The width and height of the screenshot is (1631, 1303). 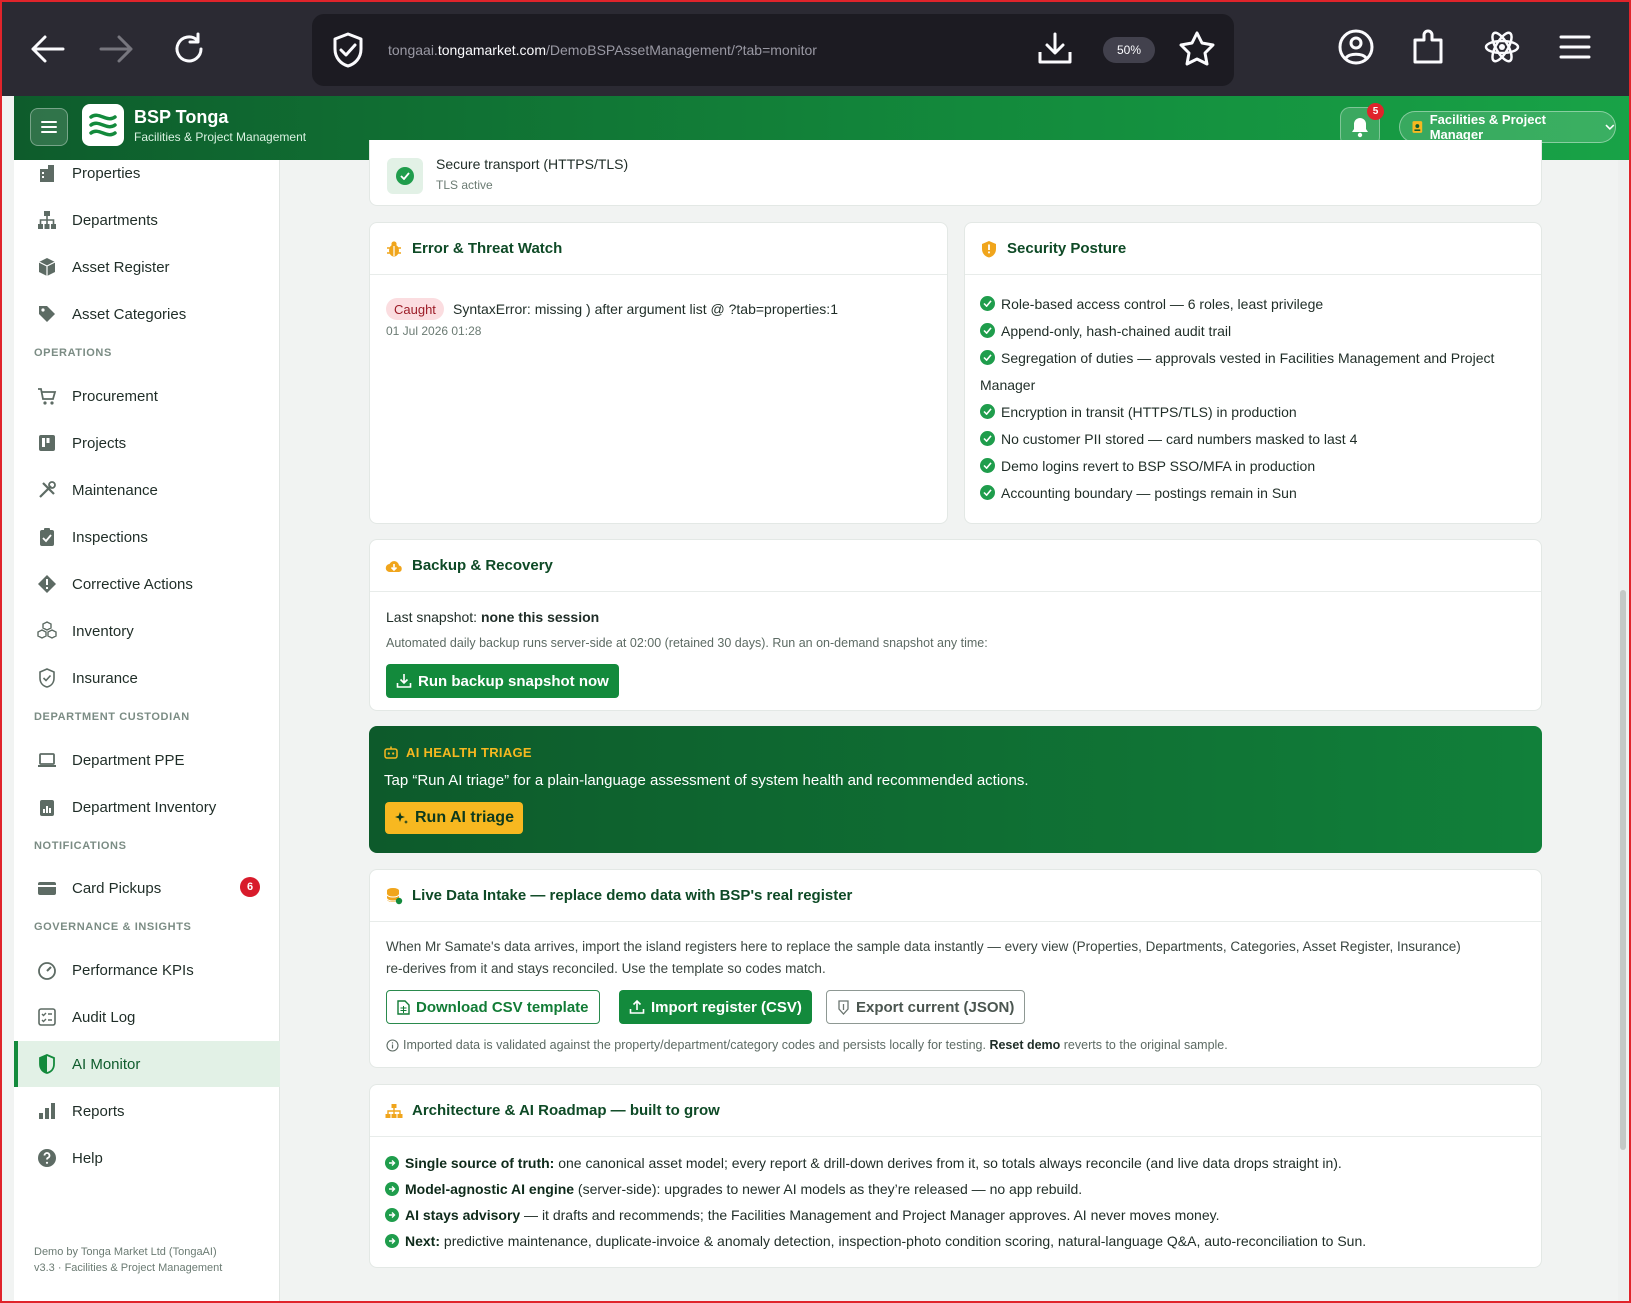 What do you see at coordinates (47, 314) in the screenshot?
I see `tag-icon` at bounding box center [47, 314].